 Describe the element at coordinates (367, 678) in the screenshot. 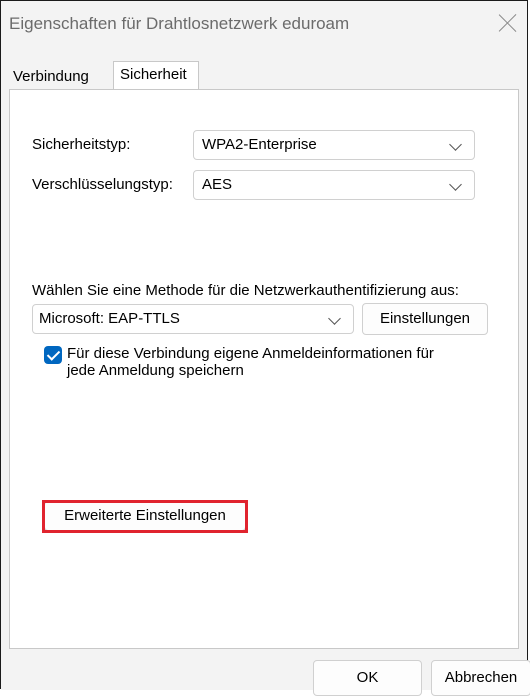

I see `ok-button: OK` at that location.